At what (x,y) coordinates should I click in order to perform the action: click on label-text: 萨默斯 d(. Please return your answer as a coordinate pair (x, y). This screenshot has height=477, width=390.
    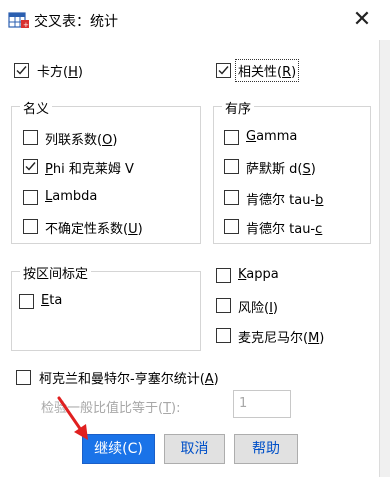
    Looking at the image, I should click on (274, 169).